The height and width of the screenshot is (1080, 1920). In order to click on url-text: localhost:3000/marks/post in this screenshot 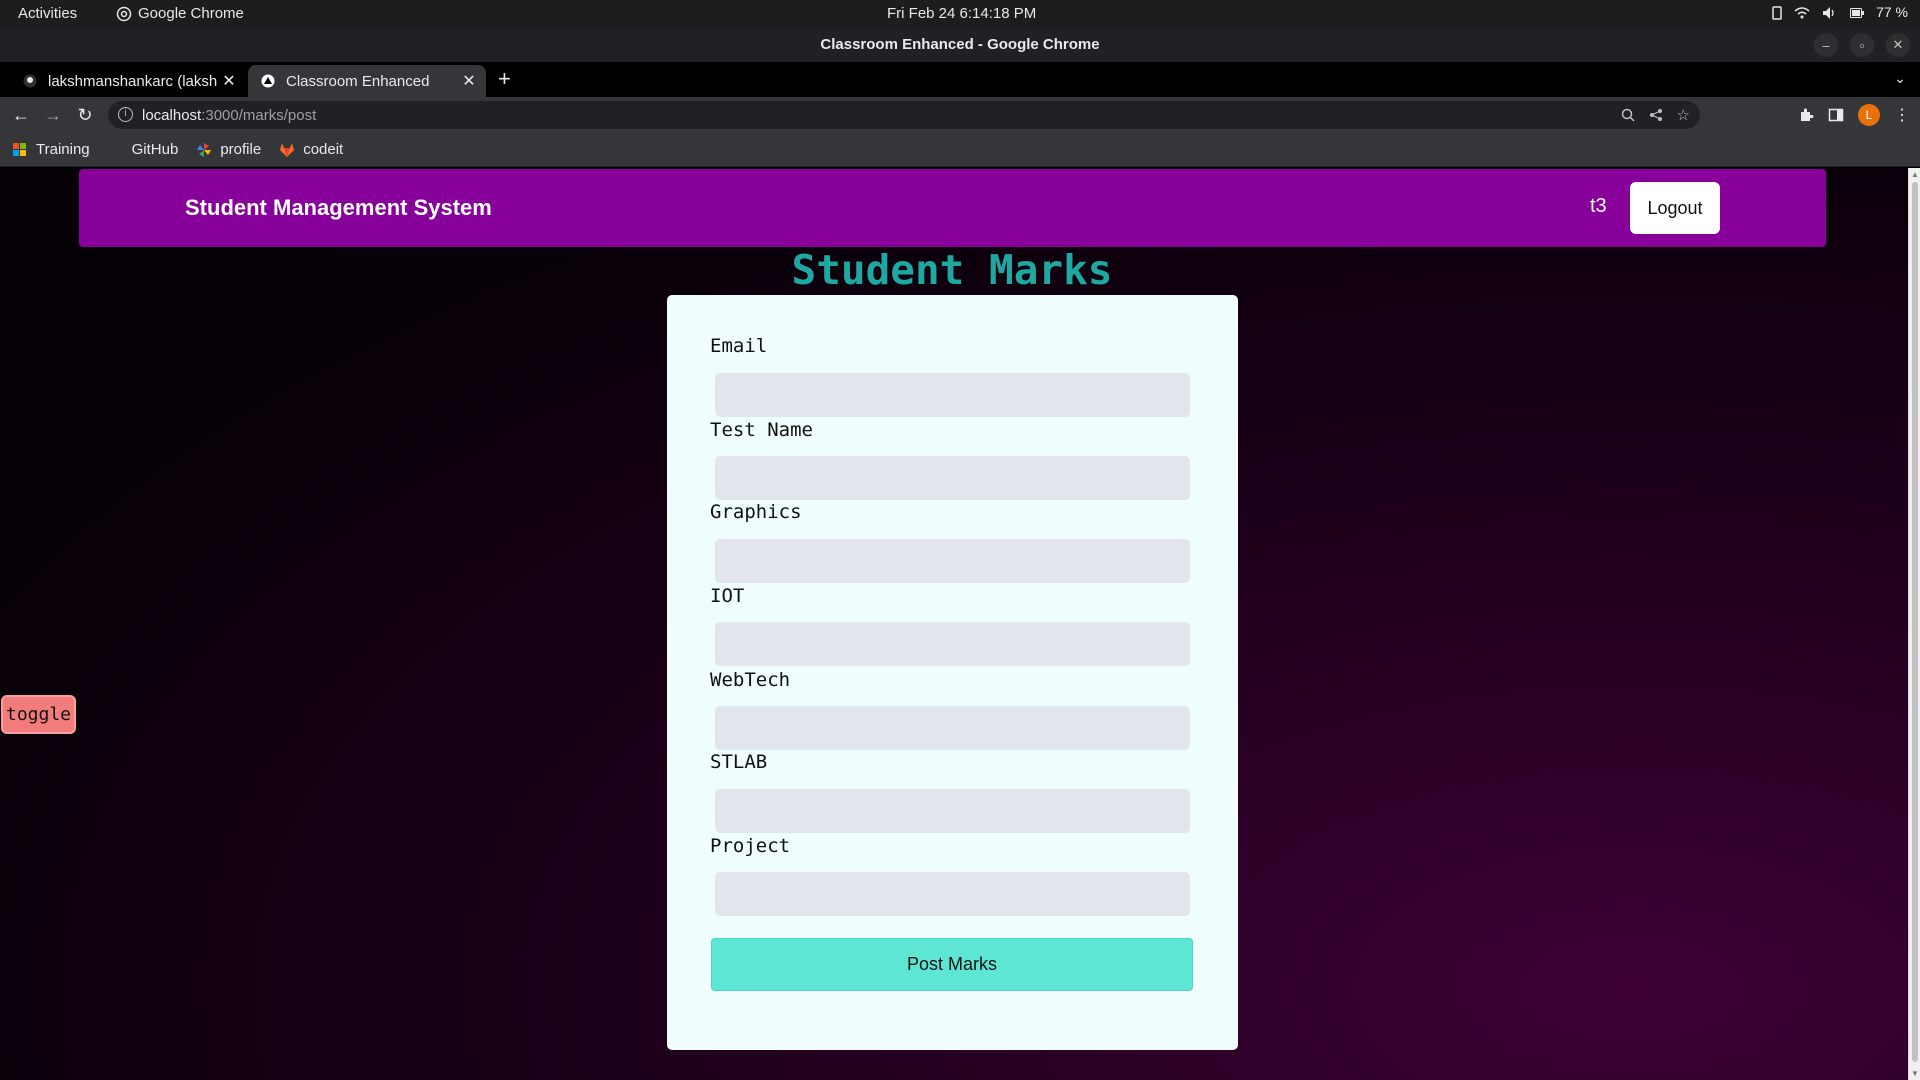, I will do `click(229, 115)`.